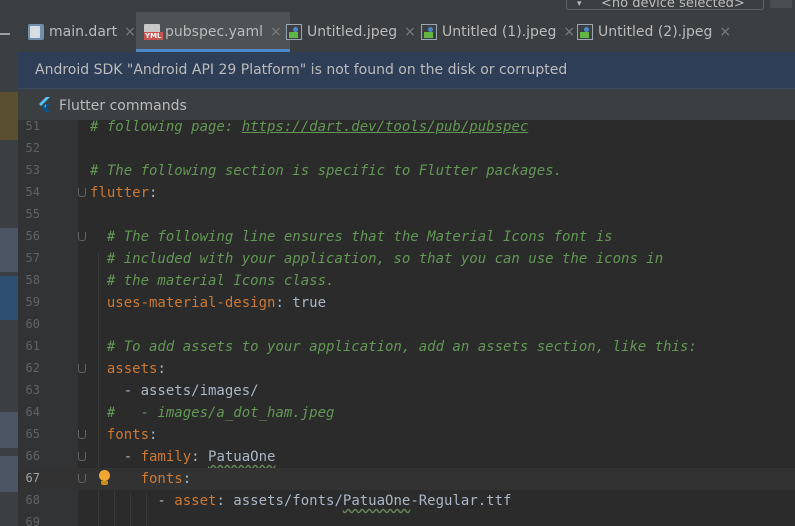 This screenshot has height=526, width=795. Describe the element at coordinates (123, 106) in the screenshot. I see `flutter-commands-link: Flutter commands` at that location.